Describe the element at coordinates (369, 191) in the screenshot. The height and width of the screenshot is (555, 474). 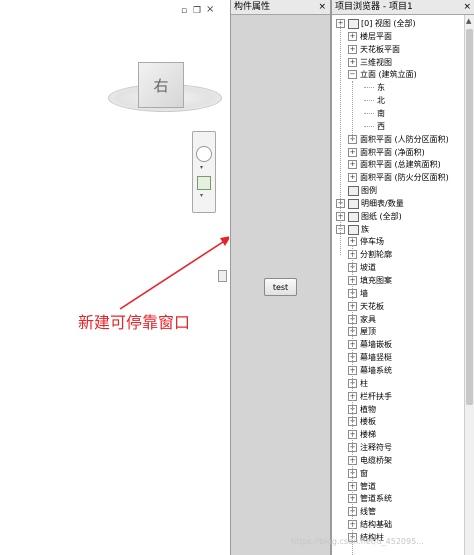
I see `tree-item-label: 图例` at that location.